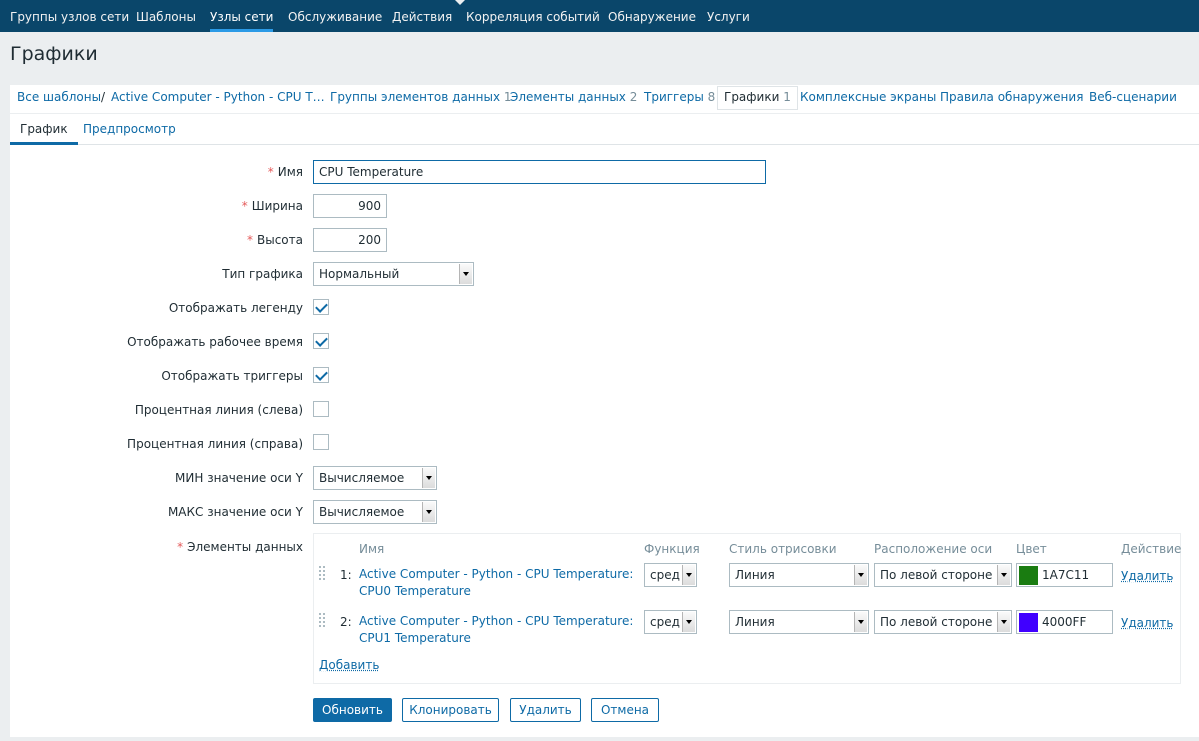 The image size is (1199, 741). What do you see at coordinates (604, 129) in the screenshot?
I see `form-tabs: График Предпросмотр` at bounding box center [604, 129].